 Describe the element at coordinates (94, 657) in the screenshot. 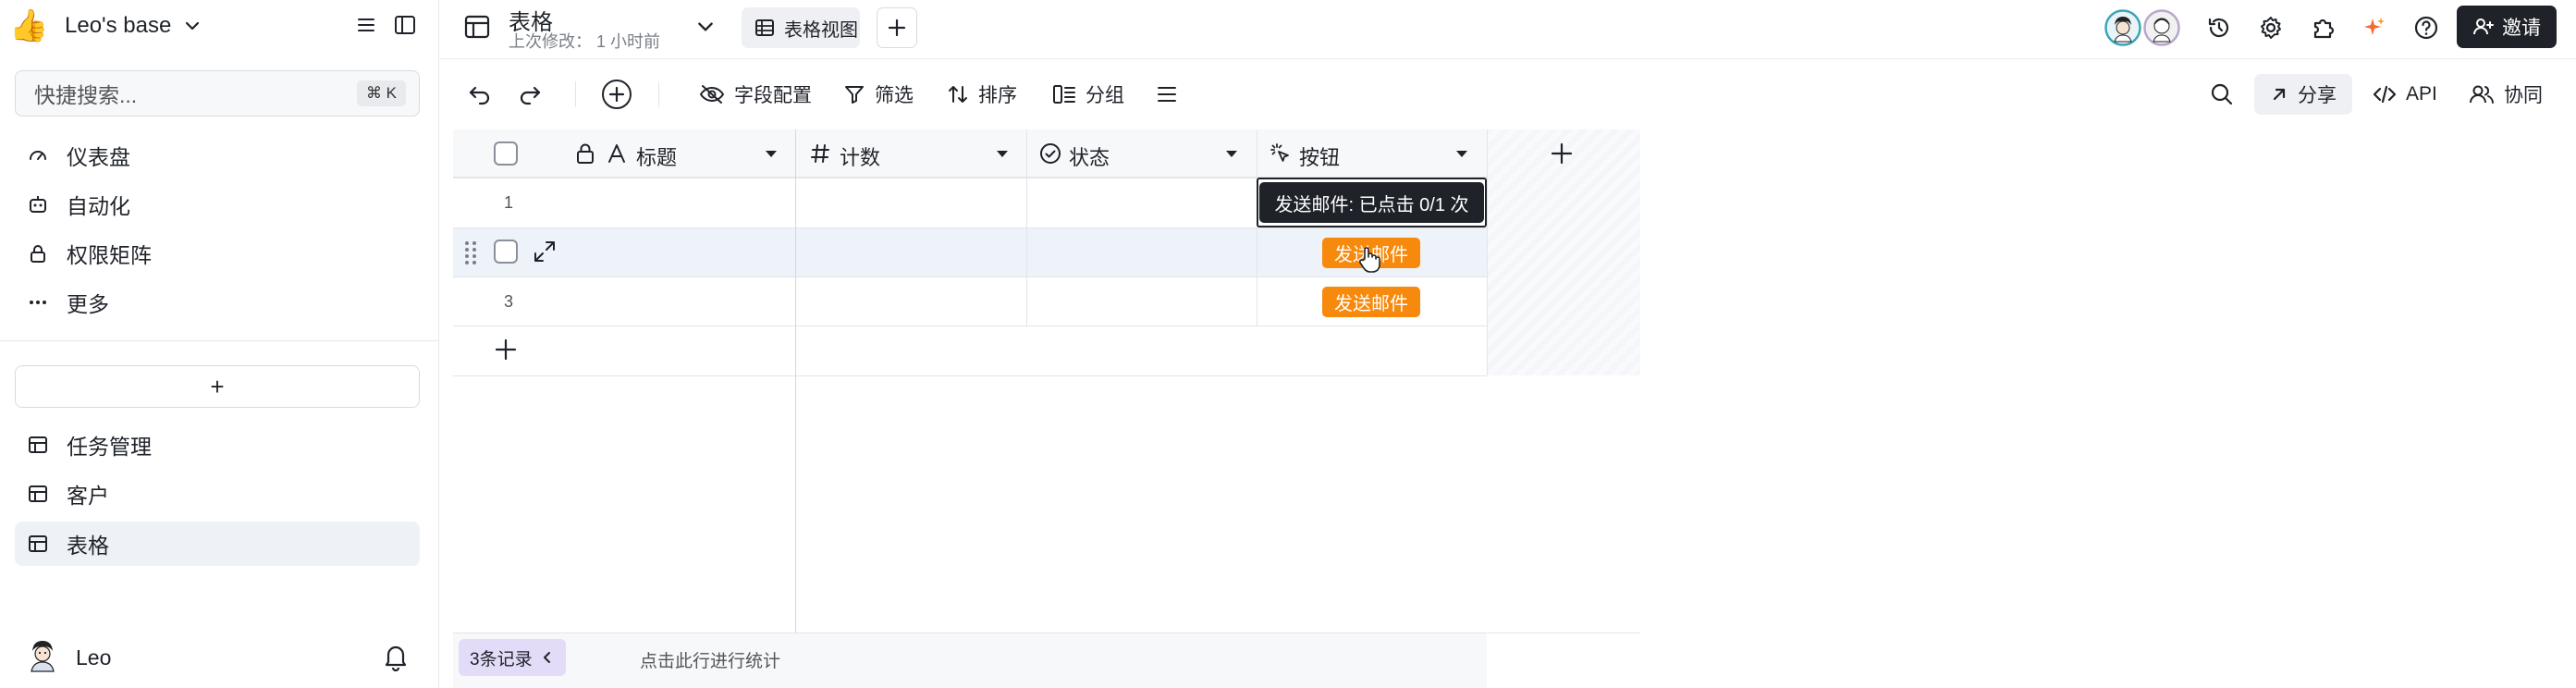

I see `user-name: Leo` at that location.